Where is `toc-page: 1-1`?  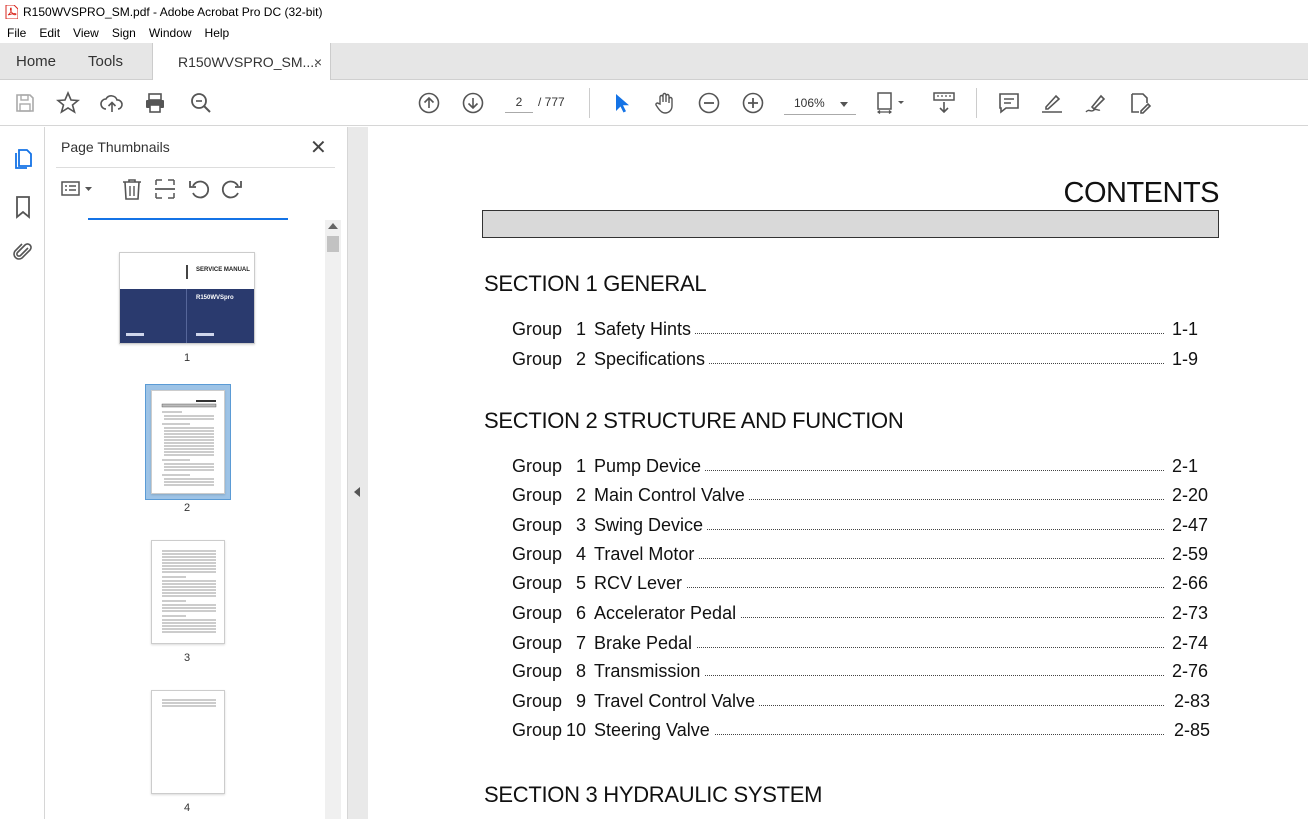
toc-page: 1-1 is located at coordinates (1184, 329).